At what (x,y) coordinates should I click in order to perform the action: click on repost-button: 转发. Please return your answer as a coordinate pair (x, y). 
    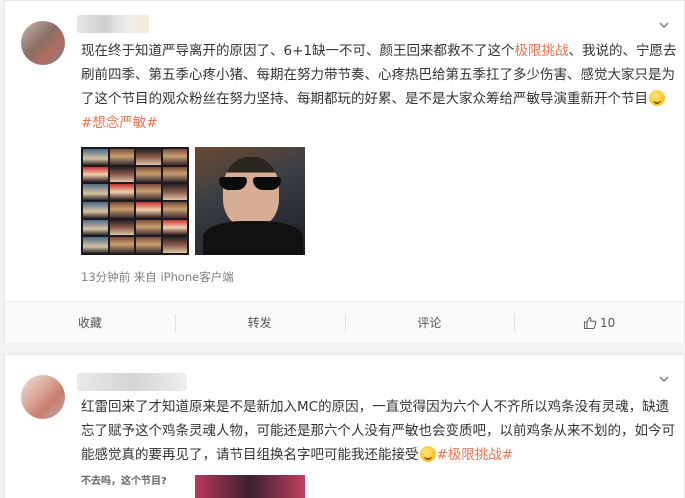
    Looking at the image, I should click on (259, 322).